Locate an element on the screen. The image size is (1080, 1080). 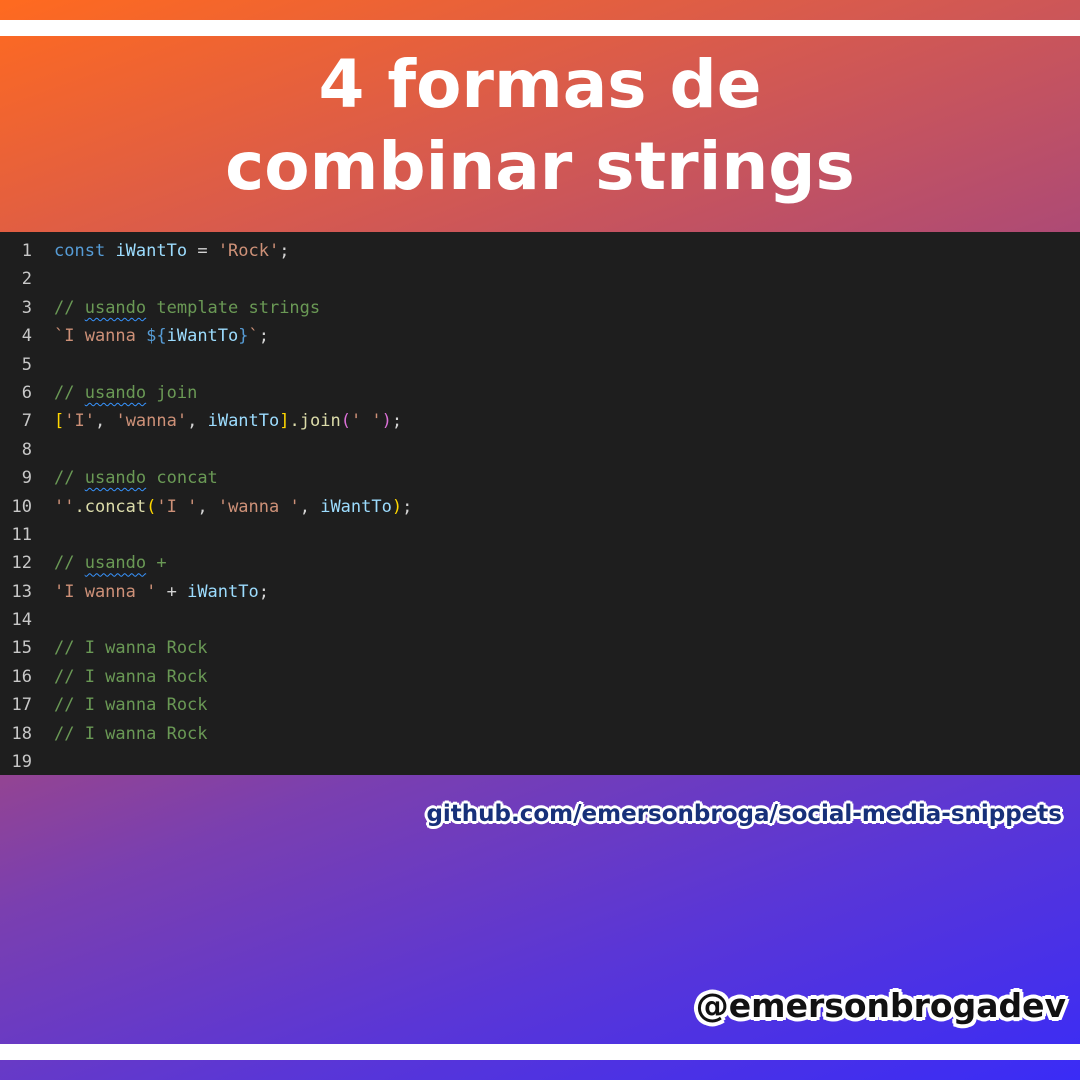
bracket-open: [ is located at coordinates (59, 421).